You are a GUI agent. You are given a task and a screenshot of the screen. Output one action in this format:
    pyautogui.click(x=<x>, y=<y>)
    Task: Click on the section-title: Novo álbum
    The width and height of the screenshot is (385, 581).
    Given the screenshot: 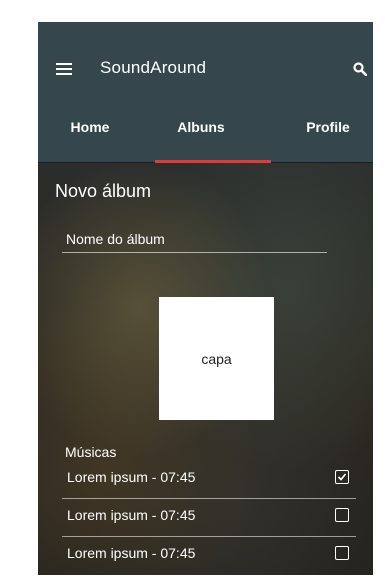 What is the action you would take?
    pyautogui.click(x=103, y=191)
    